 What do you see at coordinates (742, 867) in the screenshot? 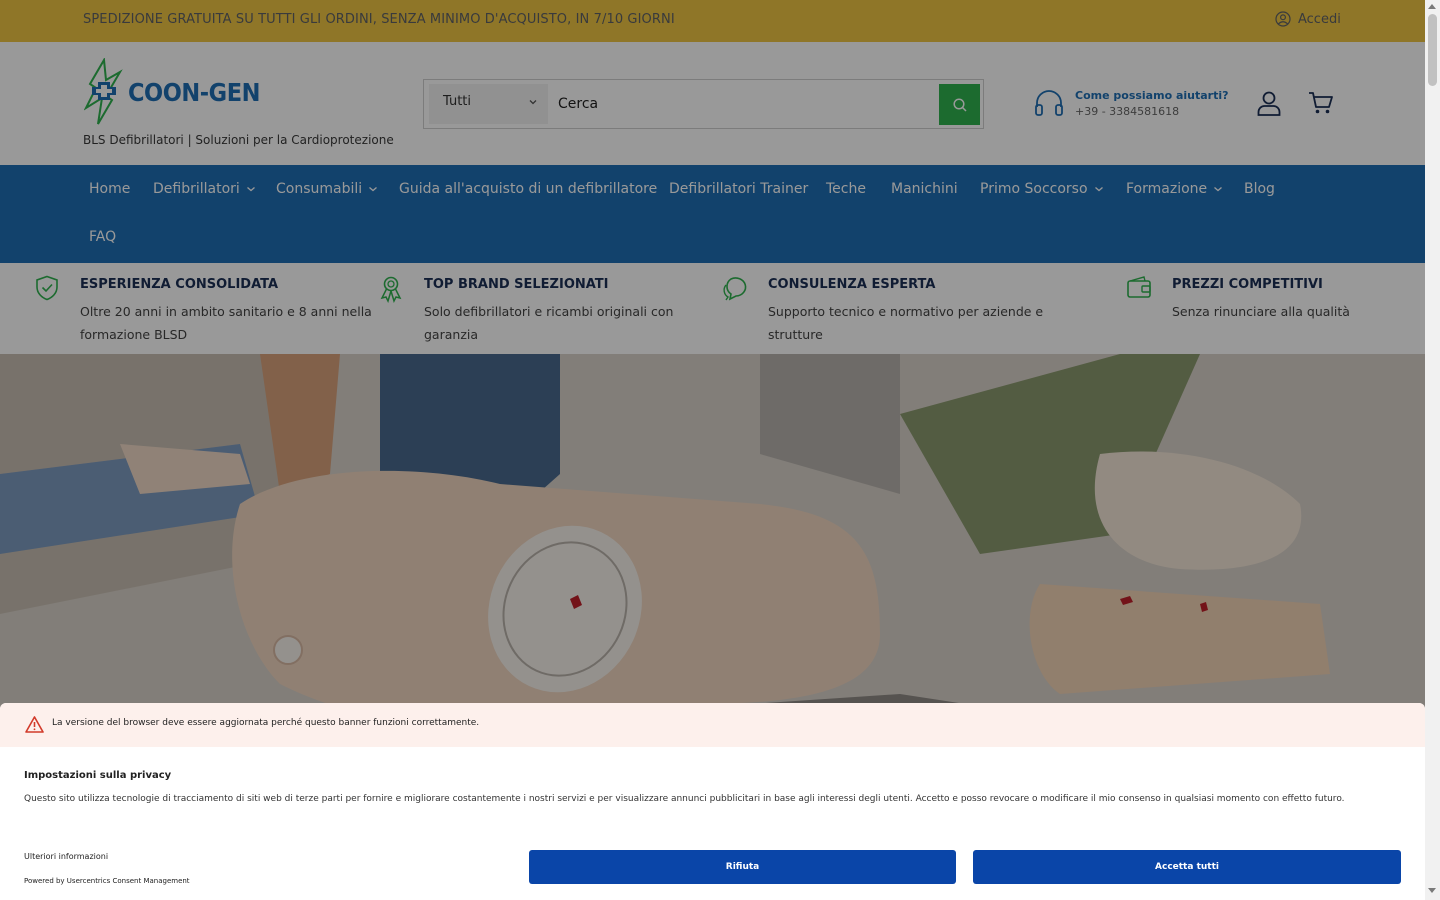
I see `deny-button: Rifiuta` at bounding box center [742, 867].